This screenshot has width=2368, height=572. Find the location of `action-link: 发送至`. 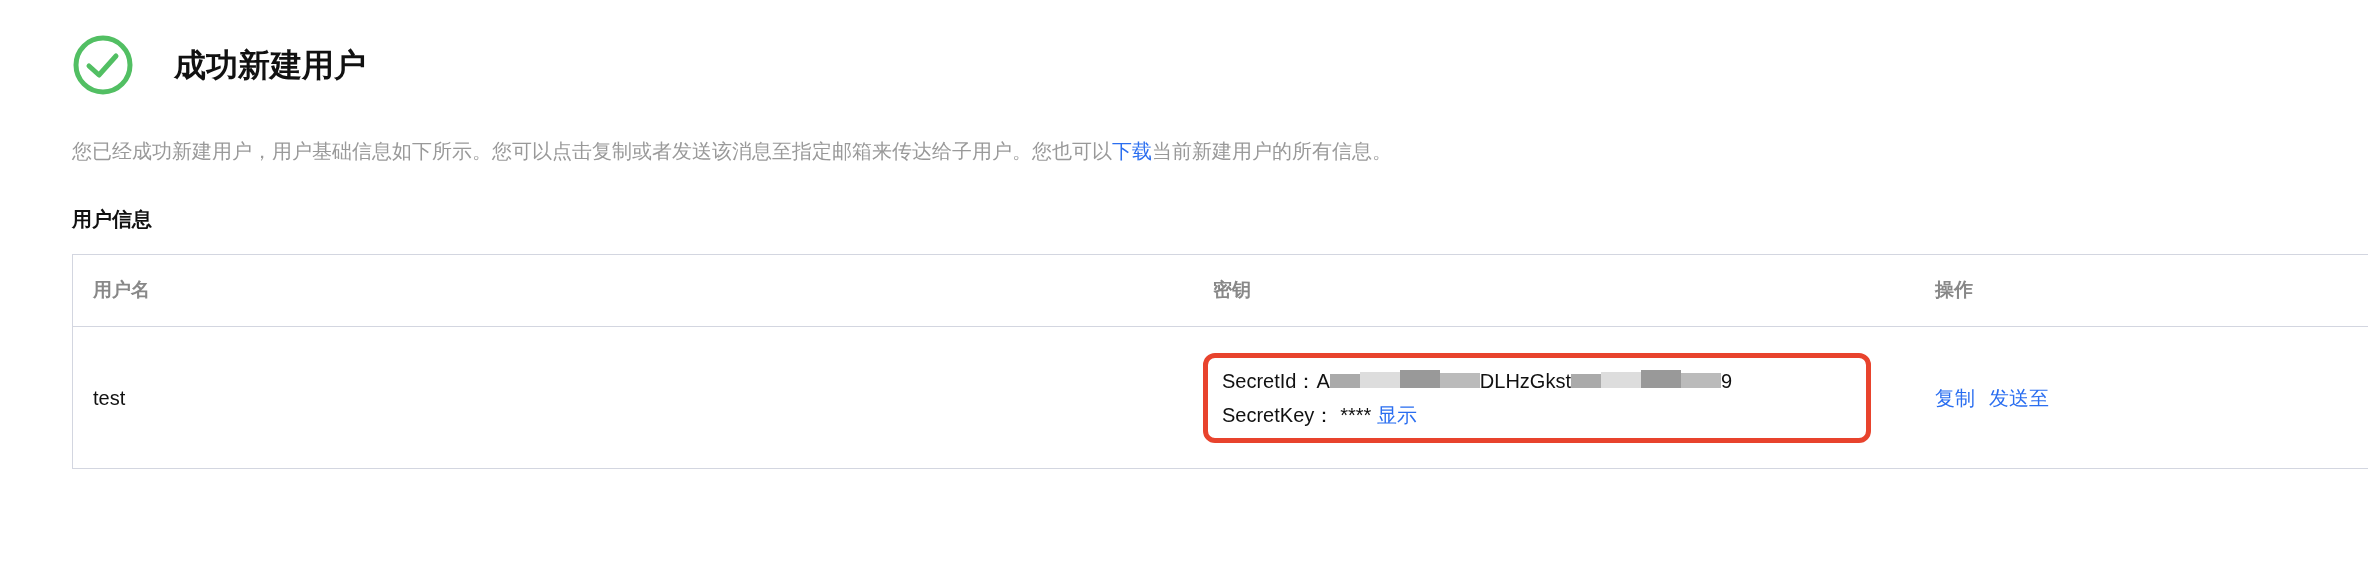

action-link: 发送至 is located at coordinates (2019, 397).